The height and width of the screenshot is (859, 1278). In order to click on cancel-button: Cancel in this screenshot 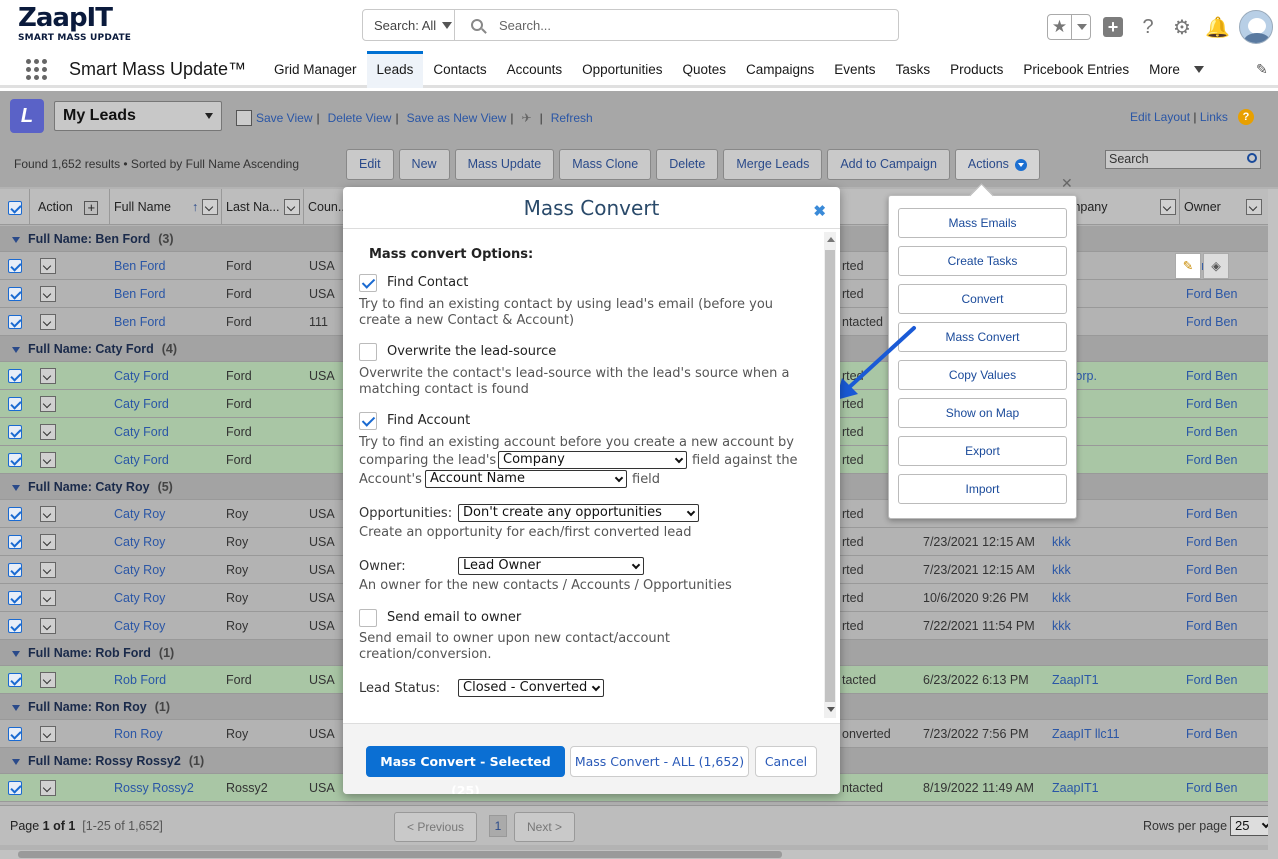, I will do `click(786, 761)`.